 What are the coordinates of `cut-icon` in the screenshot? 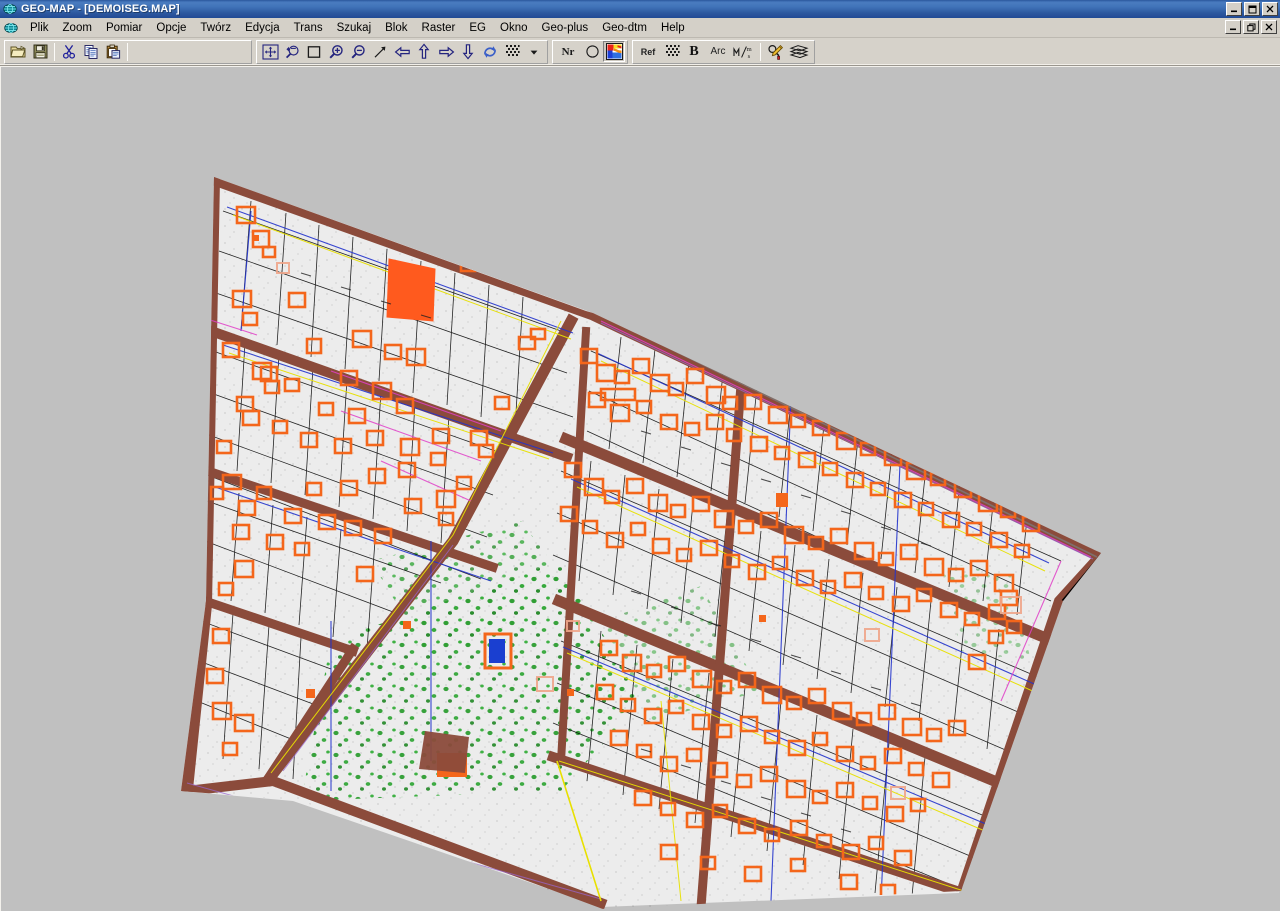 It's located at (69, 51).